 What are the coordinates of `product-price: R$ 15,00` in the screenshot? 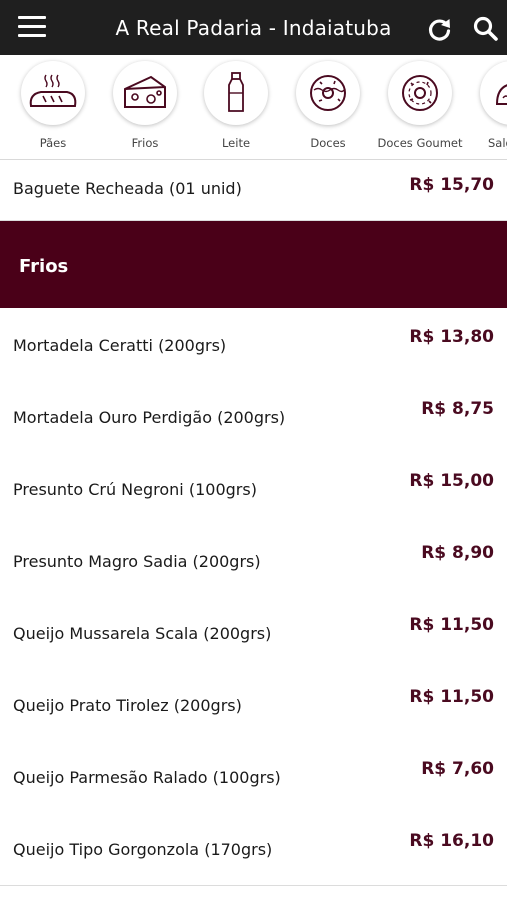 It's located at (451, 481).